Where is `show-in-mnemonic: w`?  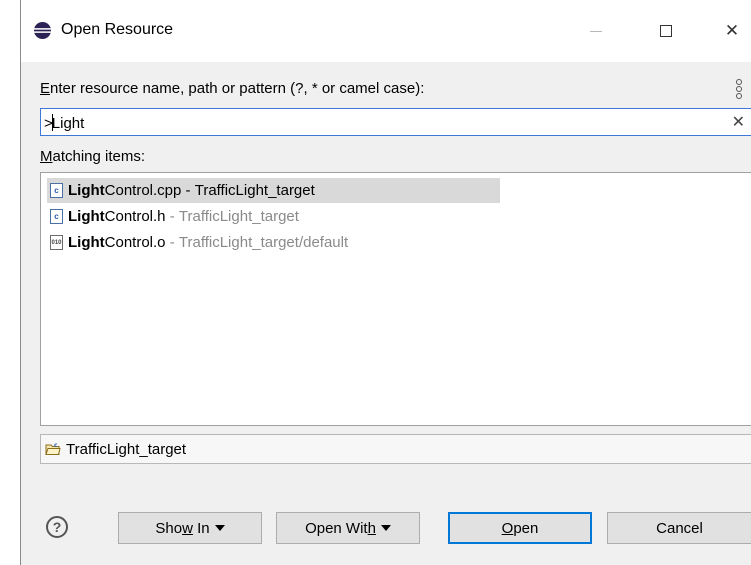 show-in-mnemonic: w is located at coordinates (187, 528).